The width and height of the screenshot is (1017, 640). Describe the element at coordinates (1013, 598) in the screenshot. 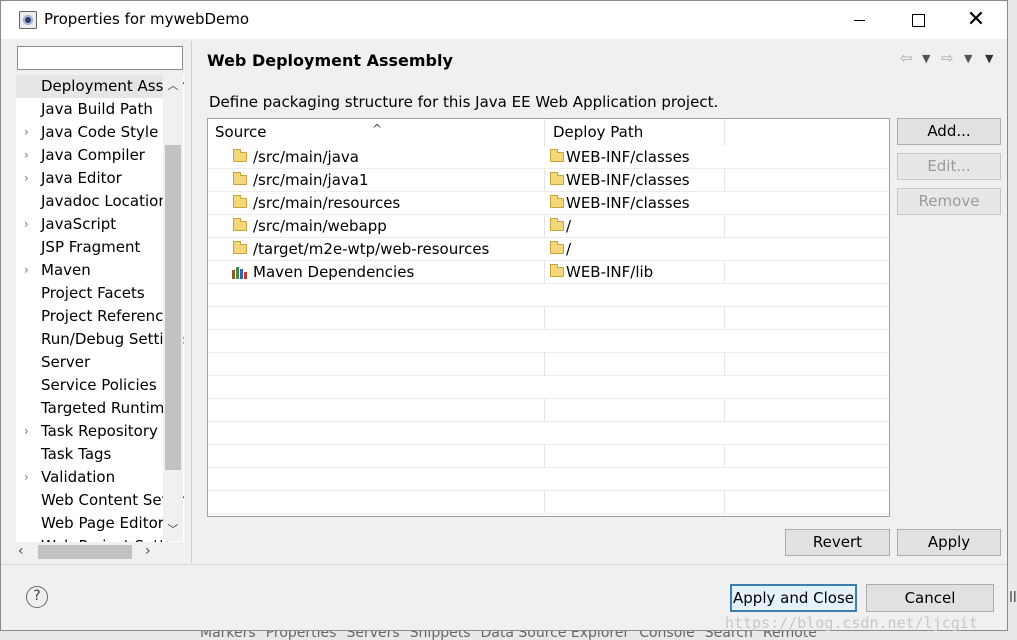

I see `background-text-fragment: ll` at that location.